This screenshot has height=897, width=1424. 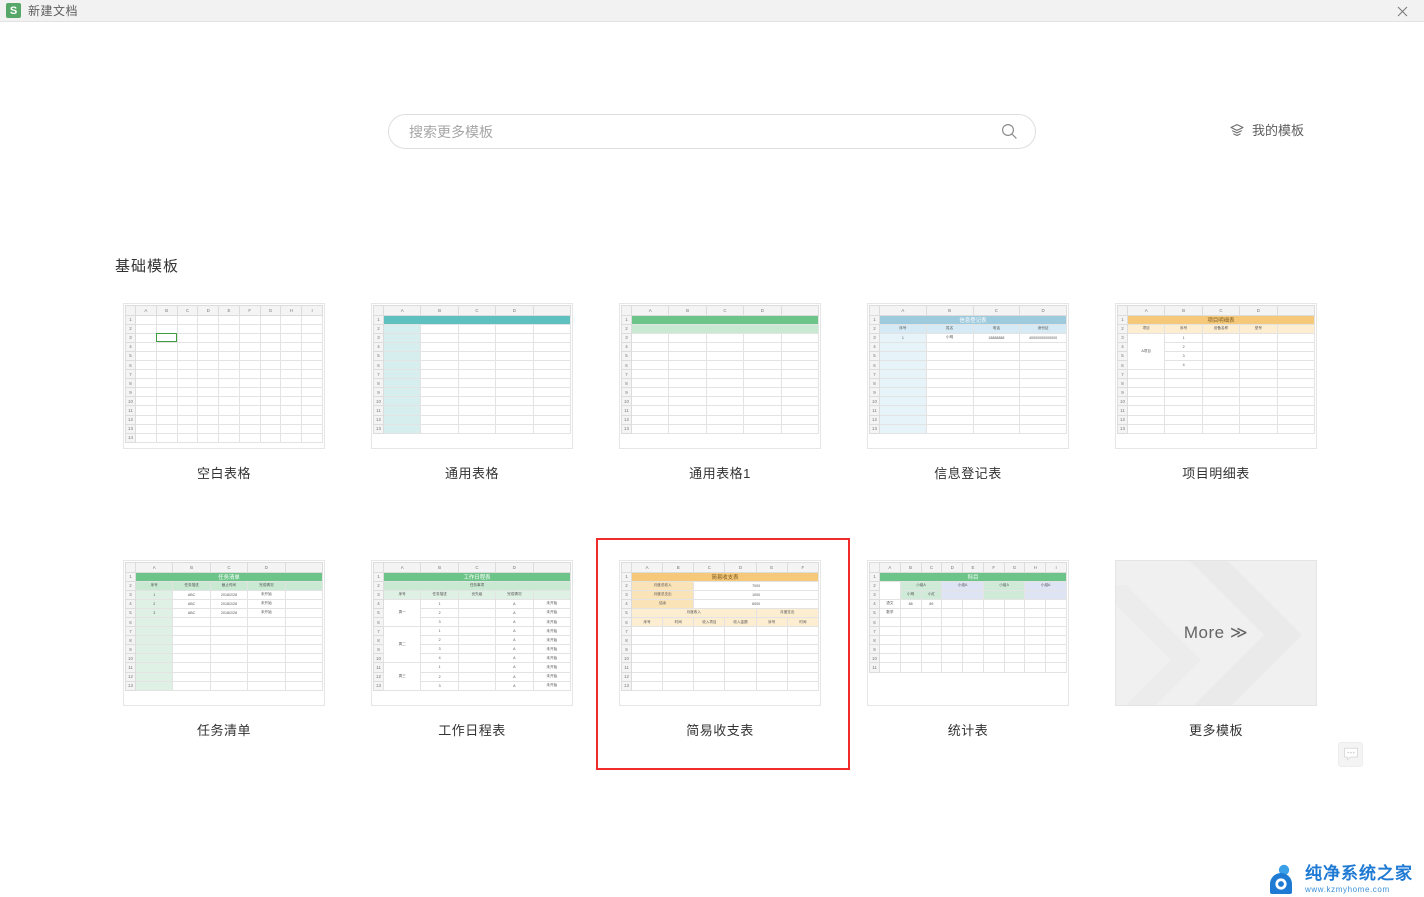 What do you see at coordinates (1183, 365) in the screenshot?
I see `sheet-cell: 4` at bounding box center [1183, 365].